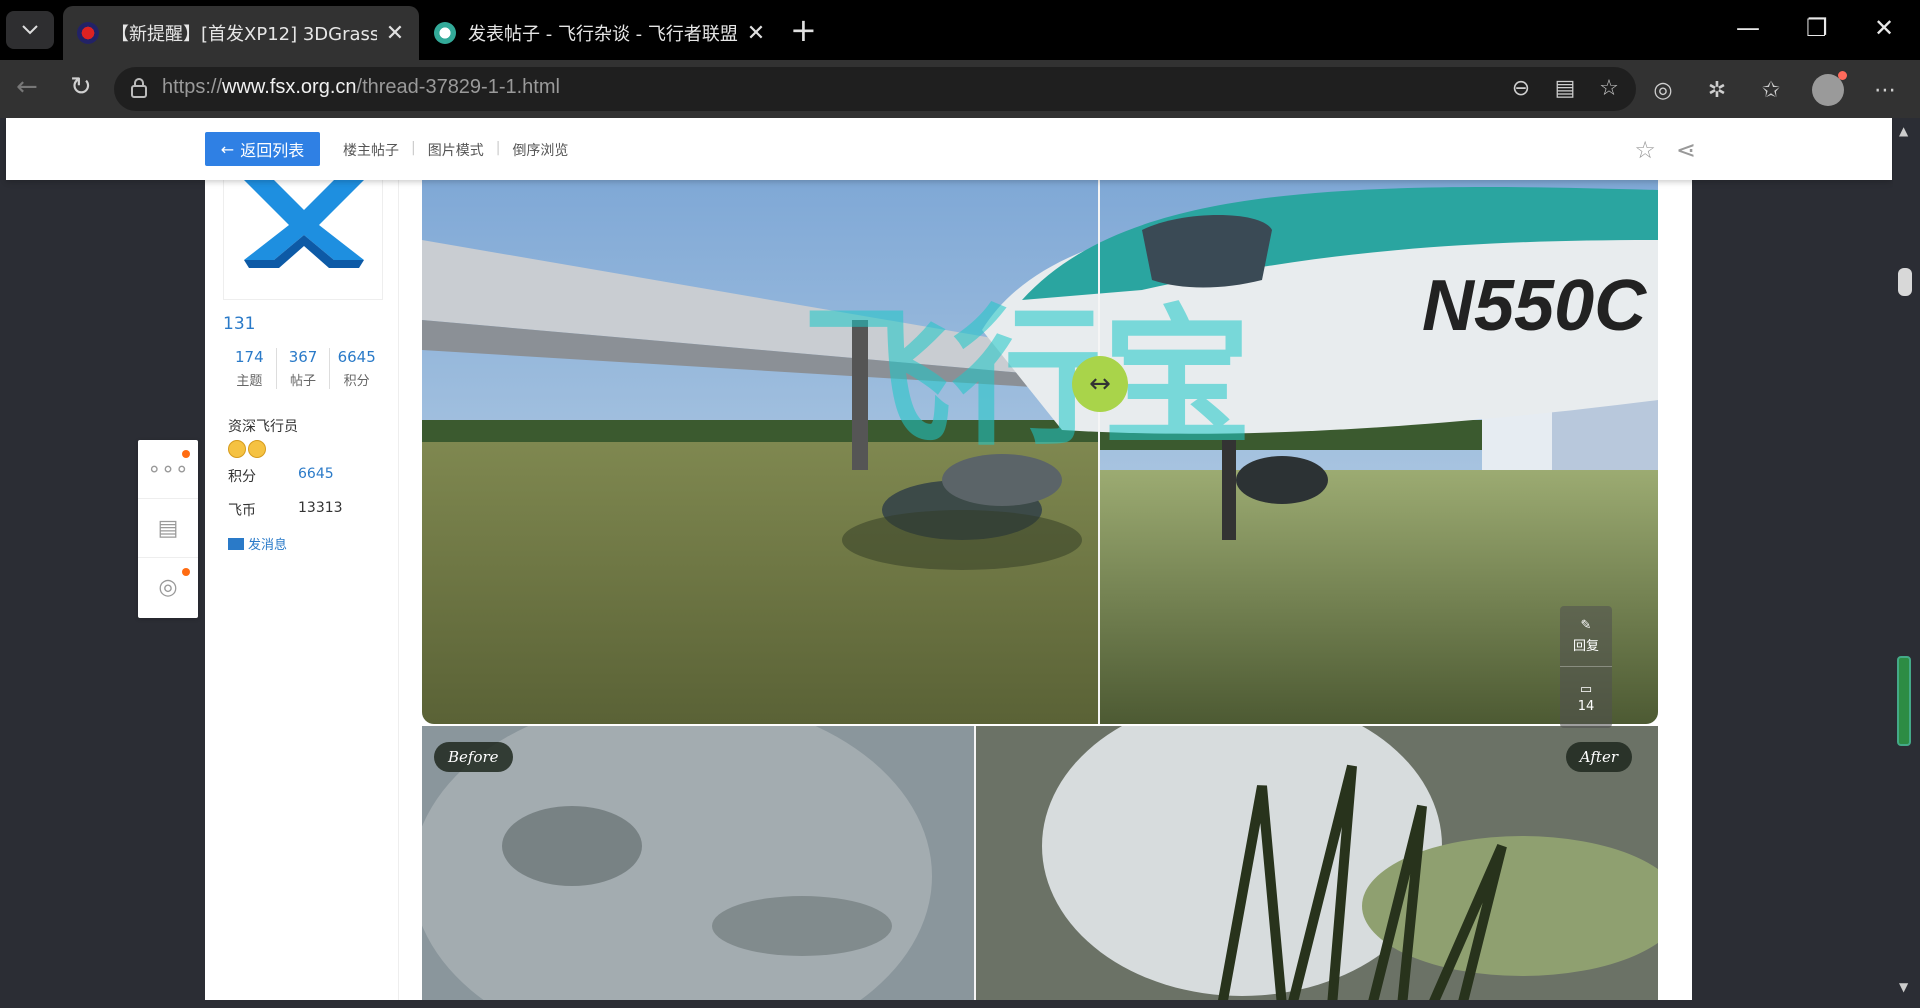 The width and height of the screenshot is (1920, 1008). Describe the element at coordinates (1663, 90) in the screenshot. I see `browser-essentials-icon: ◎` at that location.